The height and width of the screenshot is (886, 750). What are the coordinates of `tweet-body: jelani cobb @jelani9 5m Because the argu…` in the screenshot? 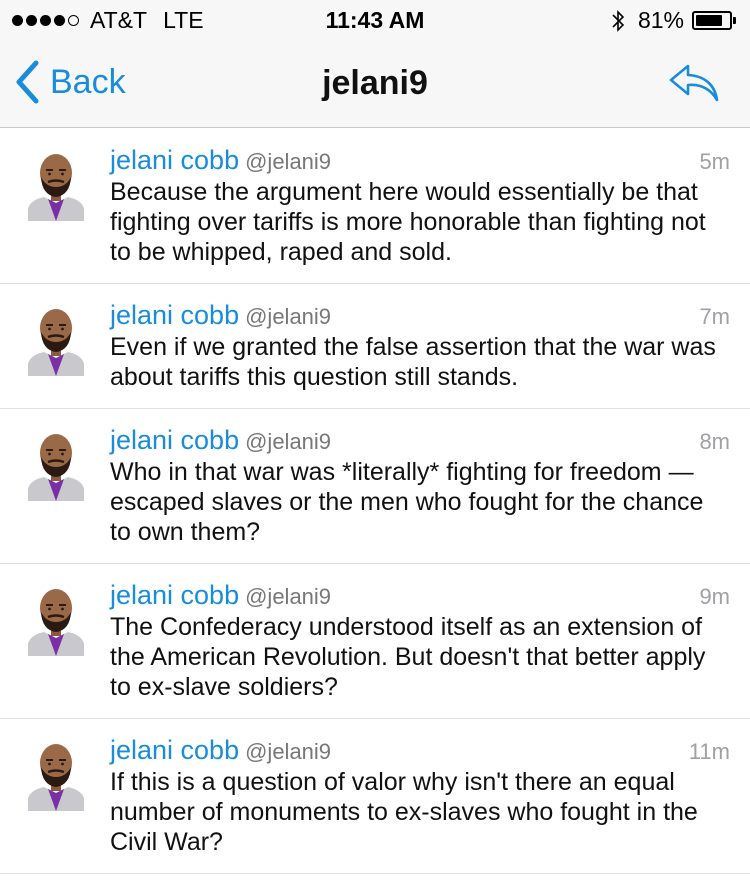 It's located at (420, 206).